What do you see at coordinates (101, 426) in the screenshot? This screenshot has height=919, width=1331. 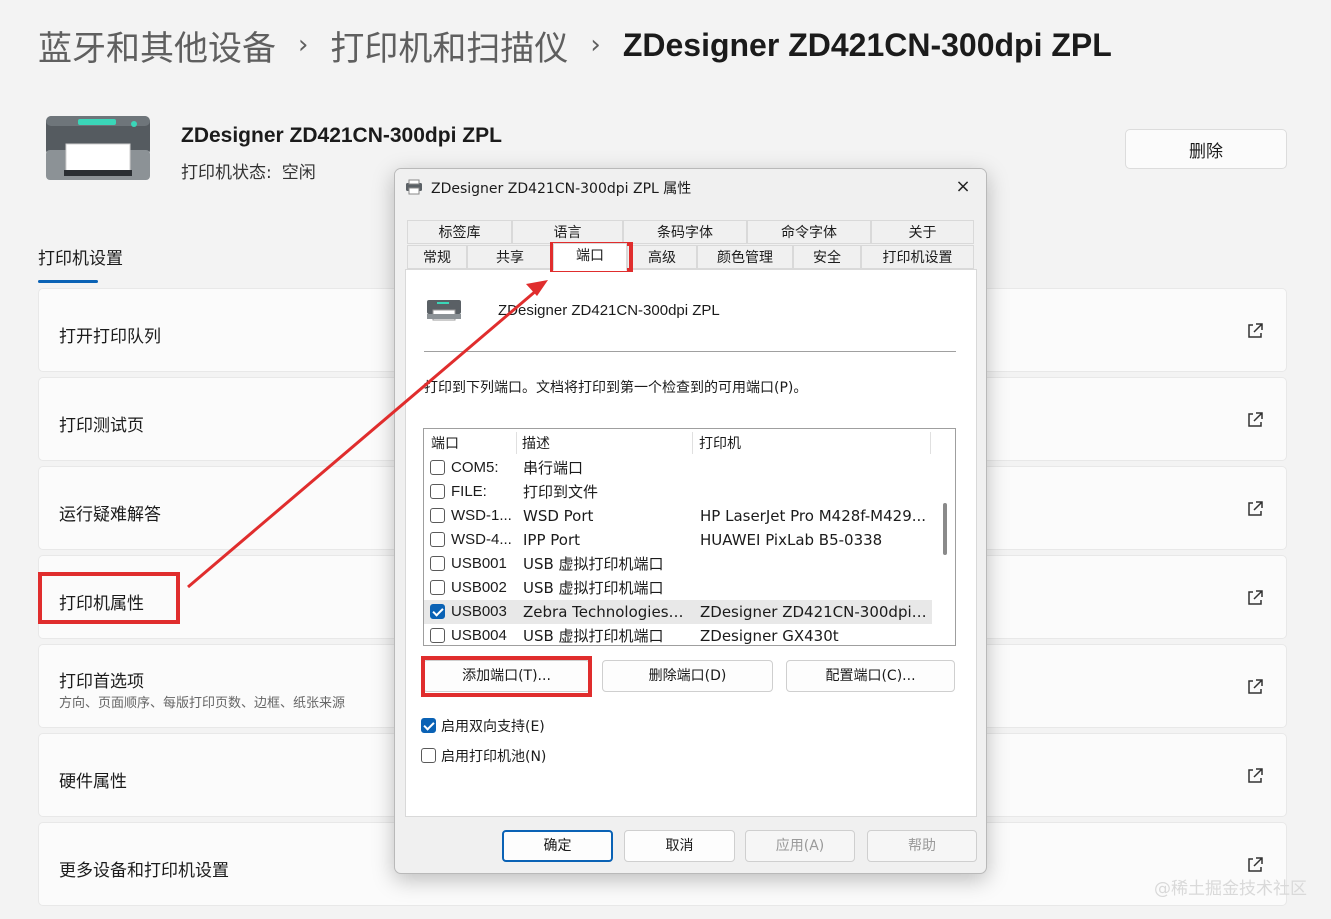 I see `setting-label: 打印测试页` at bounding box center [101, 426].